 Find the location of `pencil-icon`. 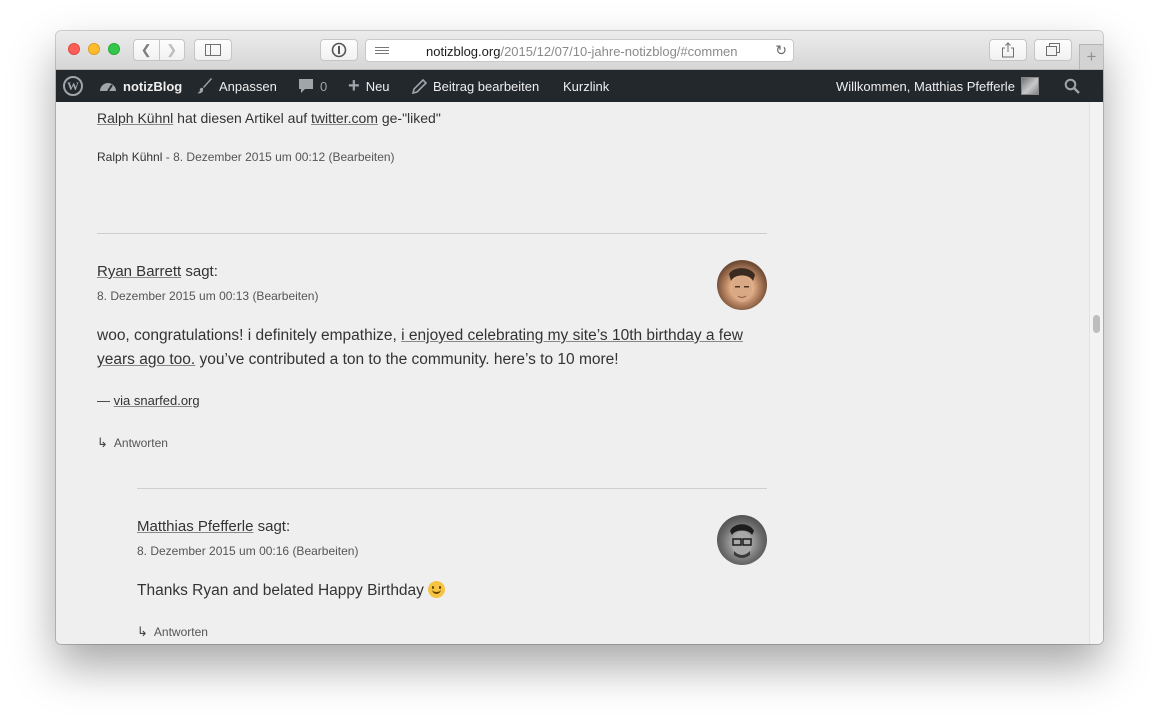

pencil-icon is located at coordinates (419, 86).